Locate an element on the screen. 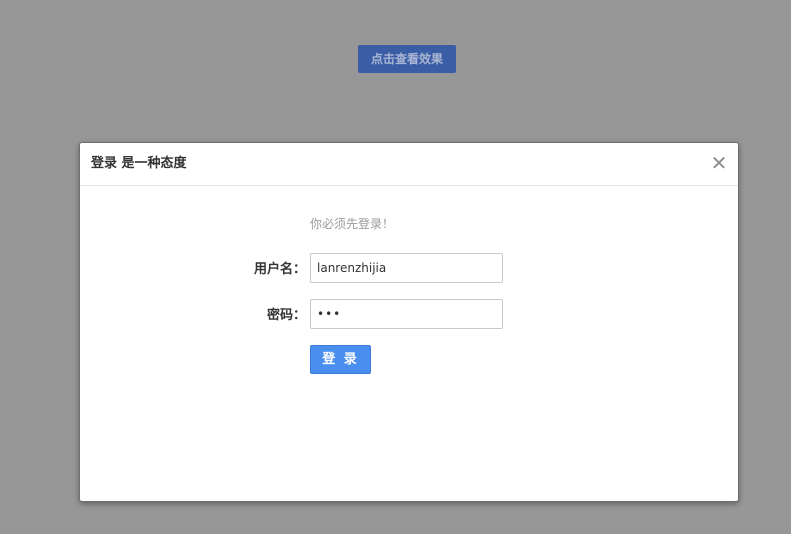 This screenshot has width=791, height=534. login-button: 登 录 is located at coordinates (340, 359).